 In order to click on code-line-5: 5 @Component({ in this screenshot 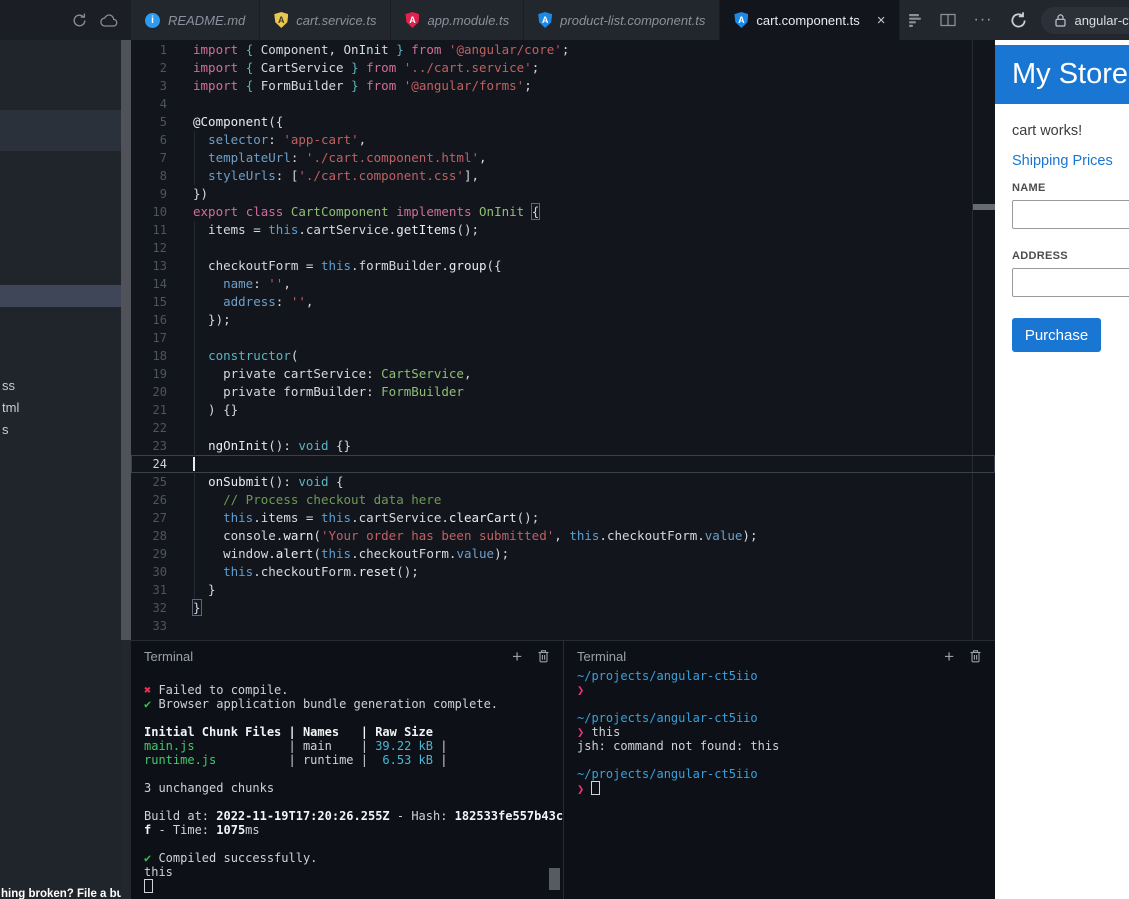, I will do `click(563, 122)`.